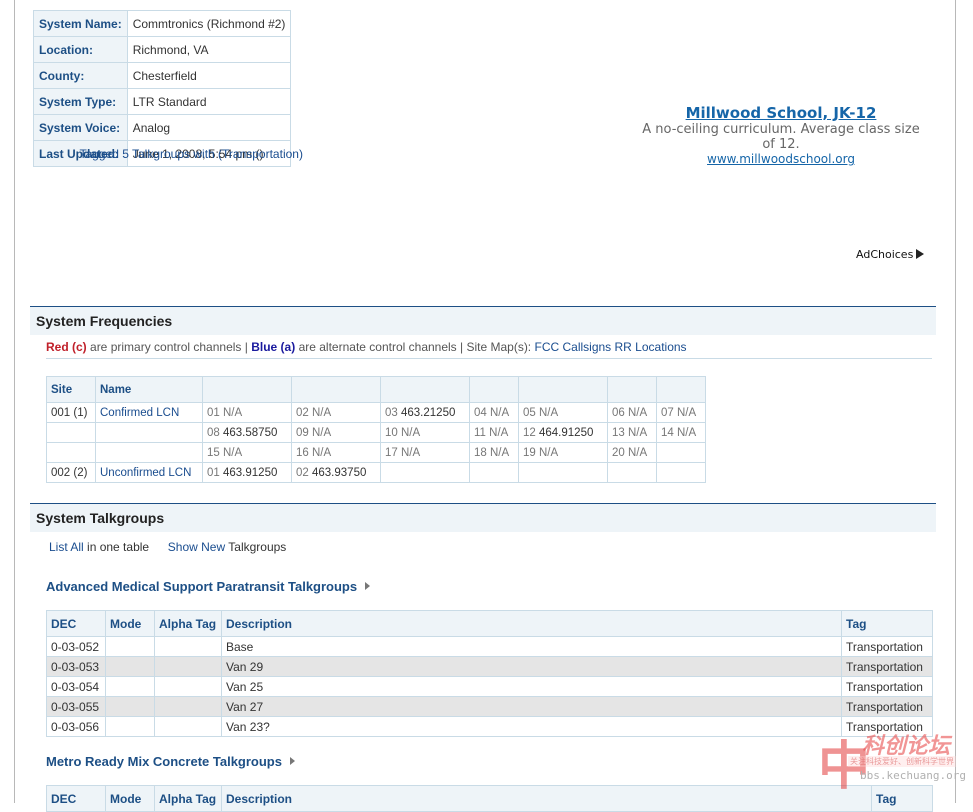  I want to click on ad-url-link: www.millwoodschool.org, so click(781, 159).